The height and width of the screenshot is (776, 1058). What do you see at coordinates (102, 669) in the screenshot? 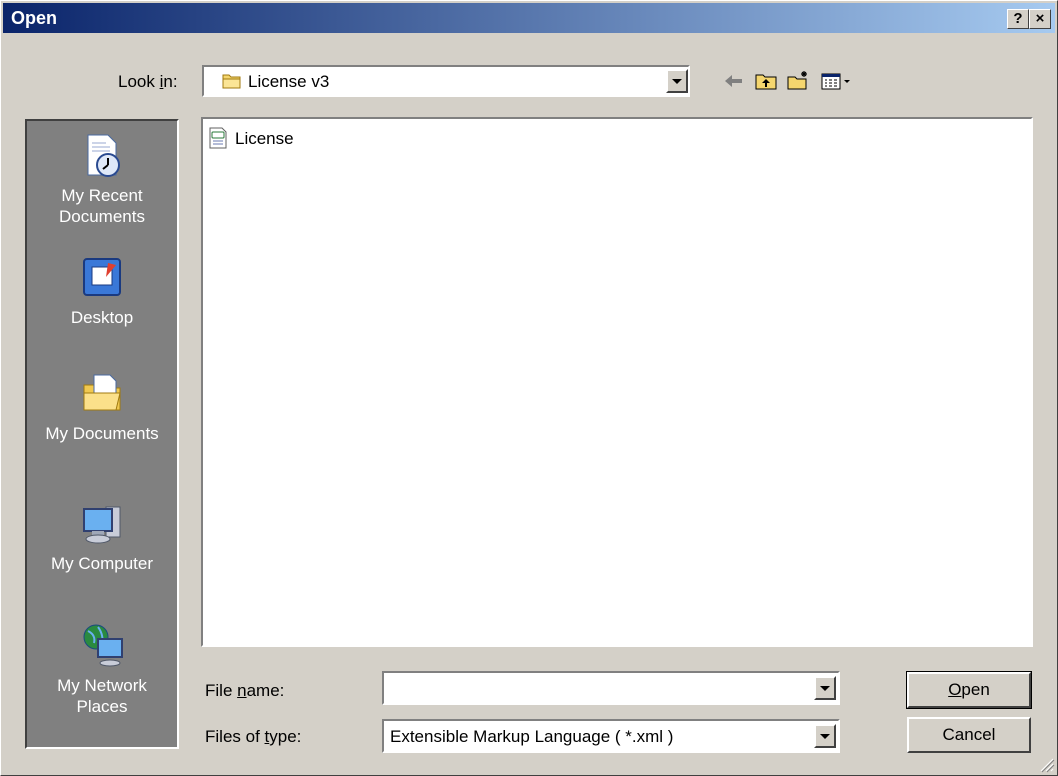
I see `place-network-places: My Network Places` at bounding box center [102, 669].